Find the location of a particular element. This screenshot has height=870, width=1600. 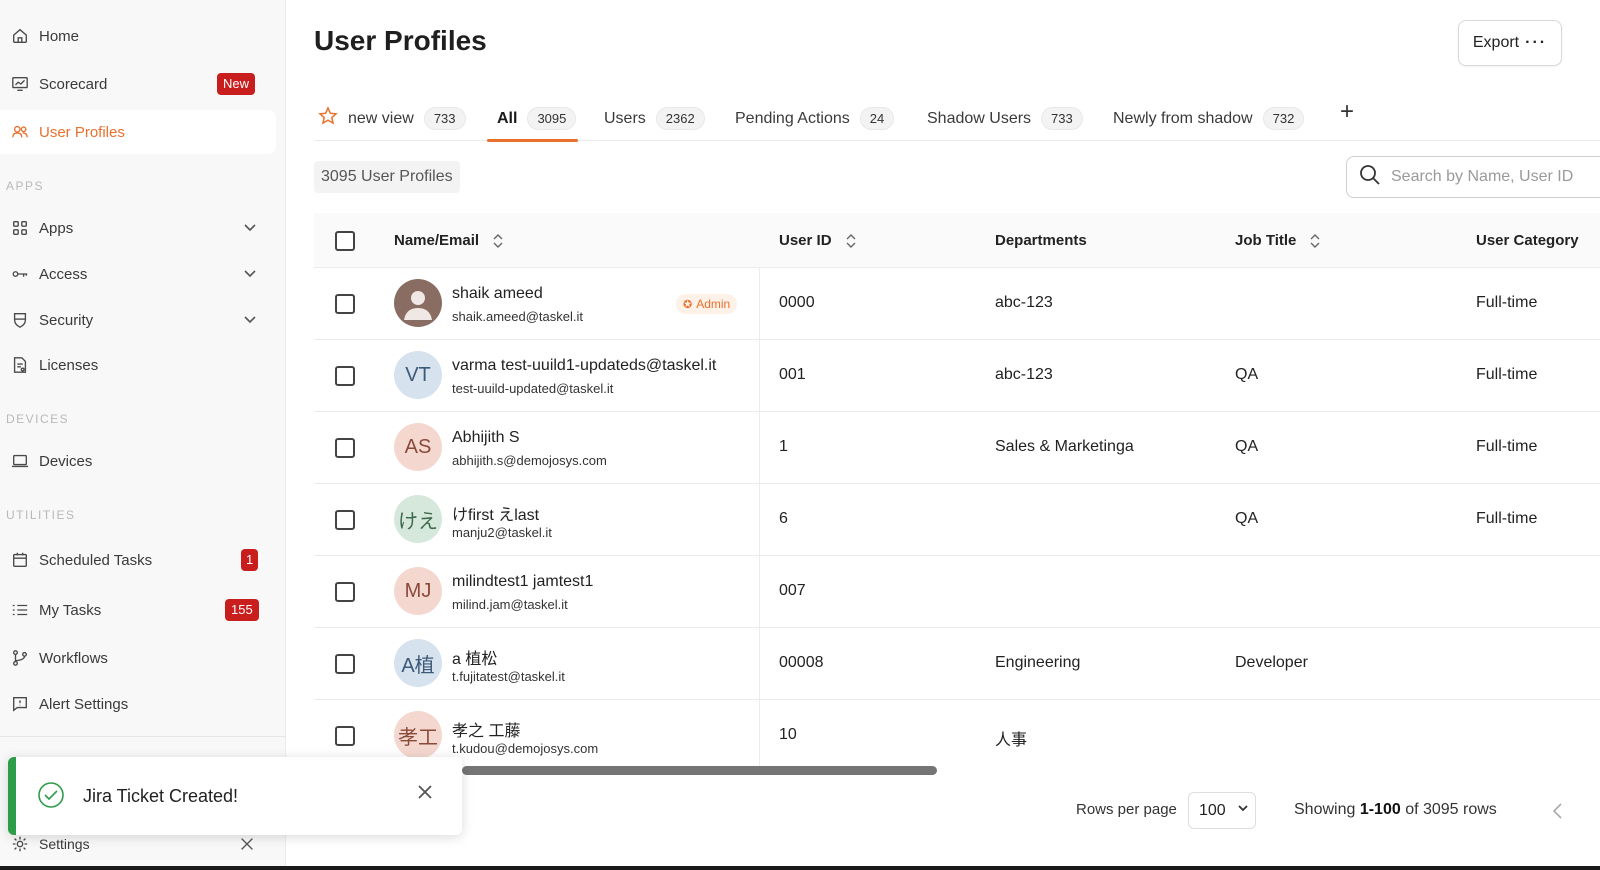

tab-newly-from-shadow: Newly from shadow 732 is located at coordinates (1209, 118).